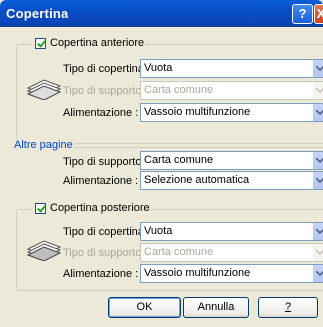  Describe the element at coordinates (100, 208) in the screenshot. I see `back-cover-label: Copertina posteriore` at that location.